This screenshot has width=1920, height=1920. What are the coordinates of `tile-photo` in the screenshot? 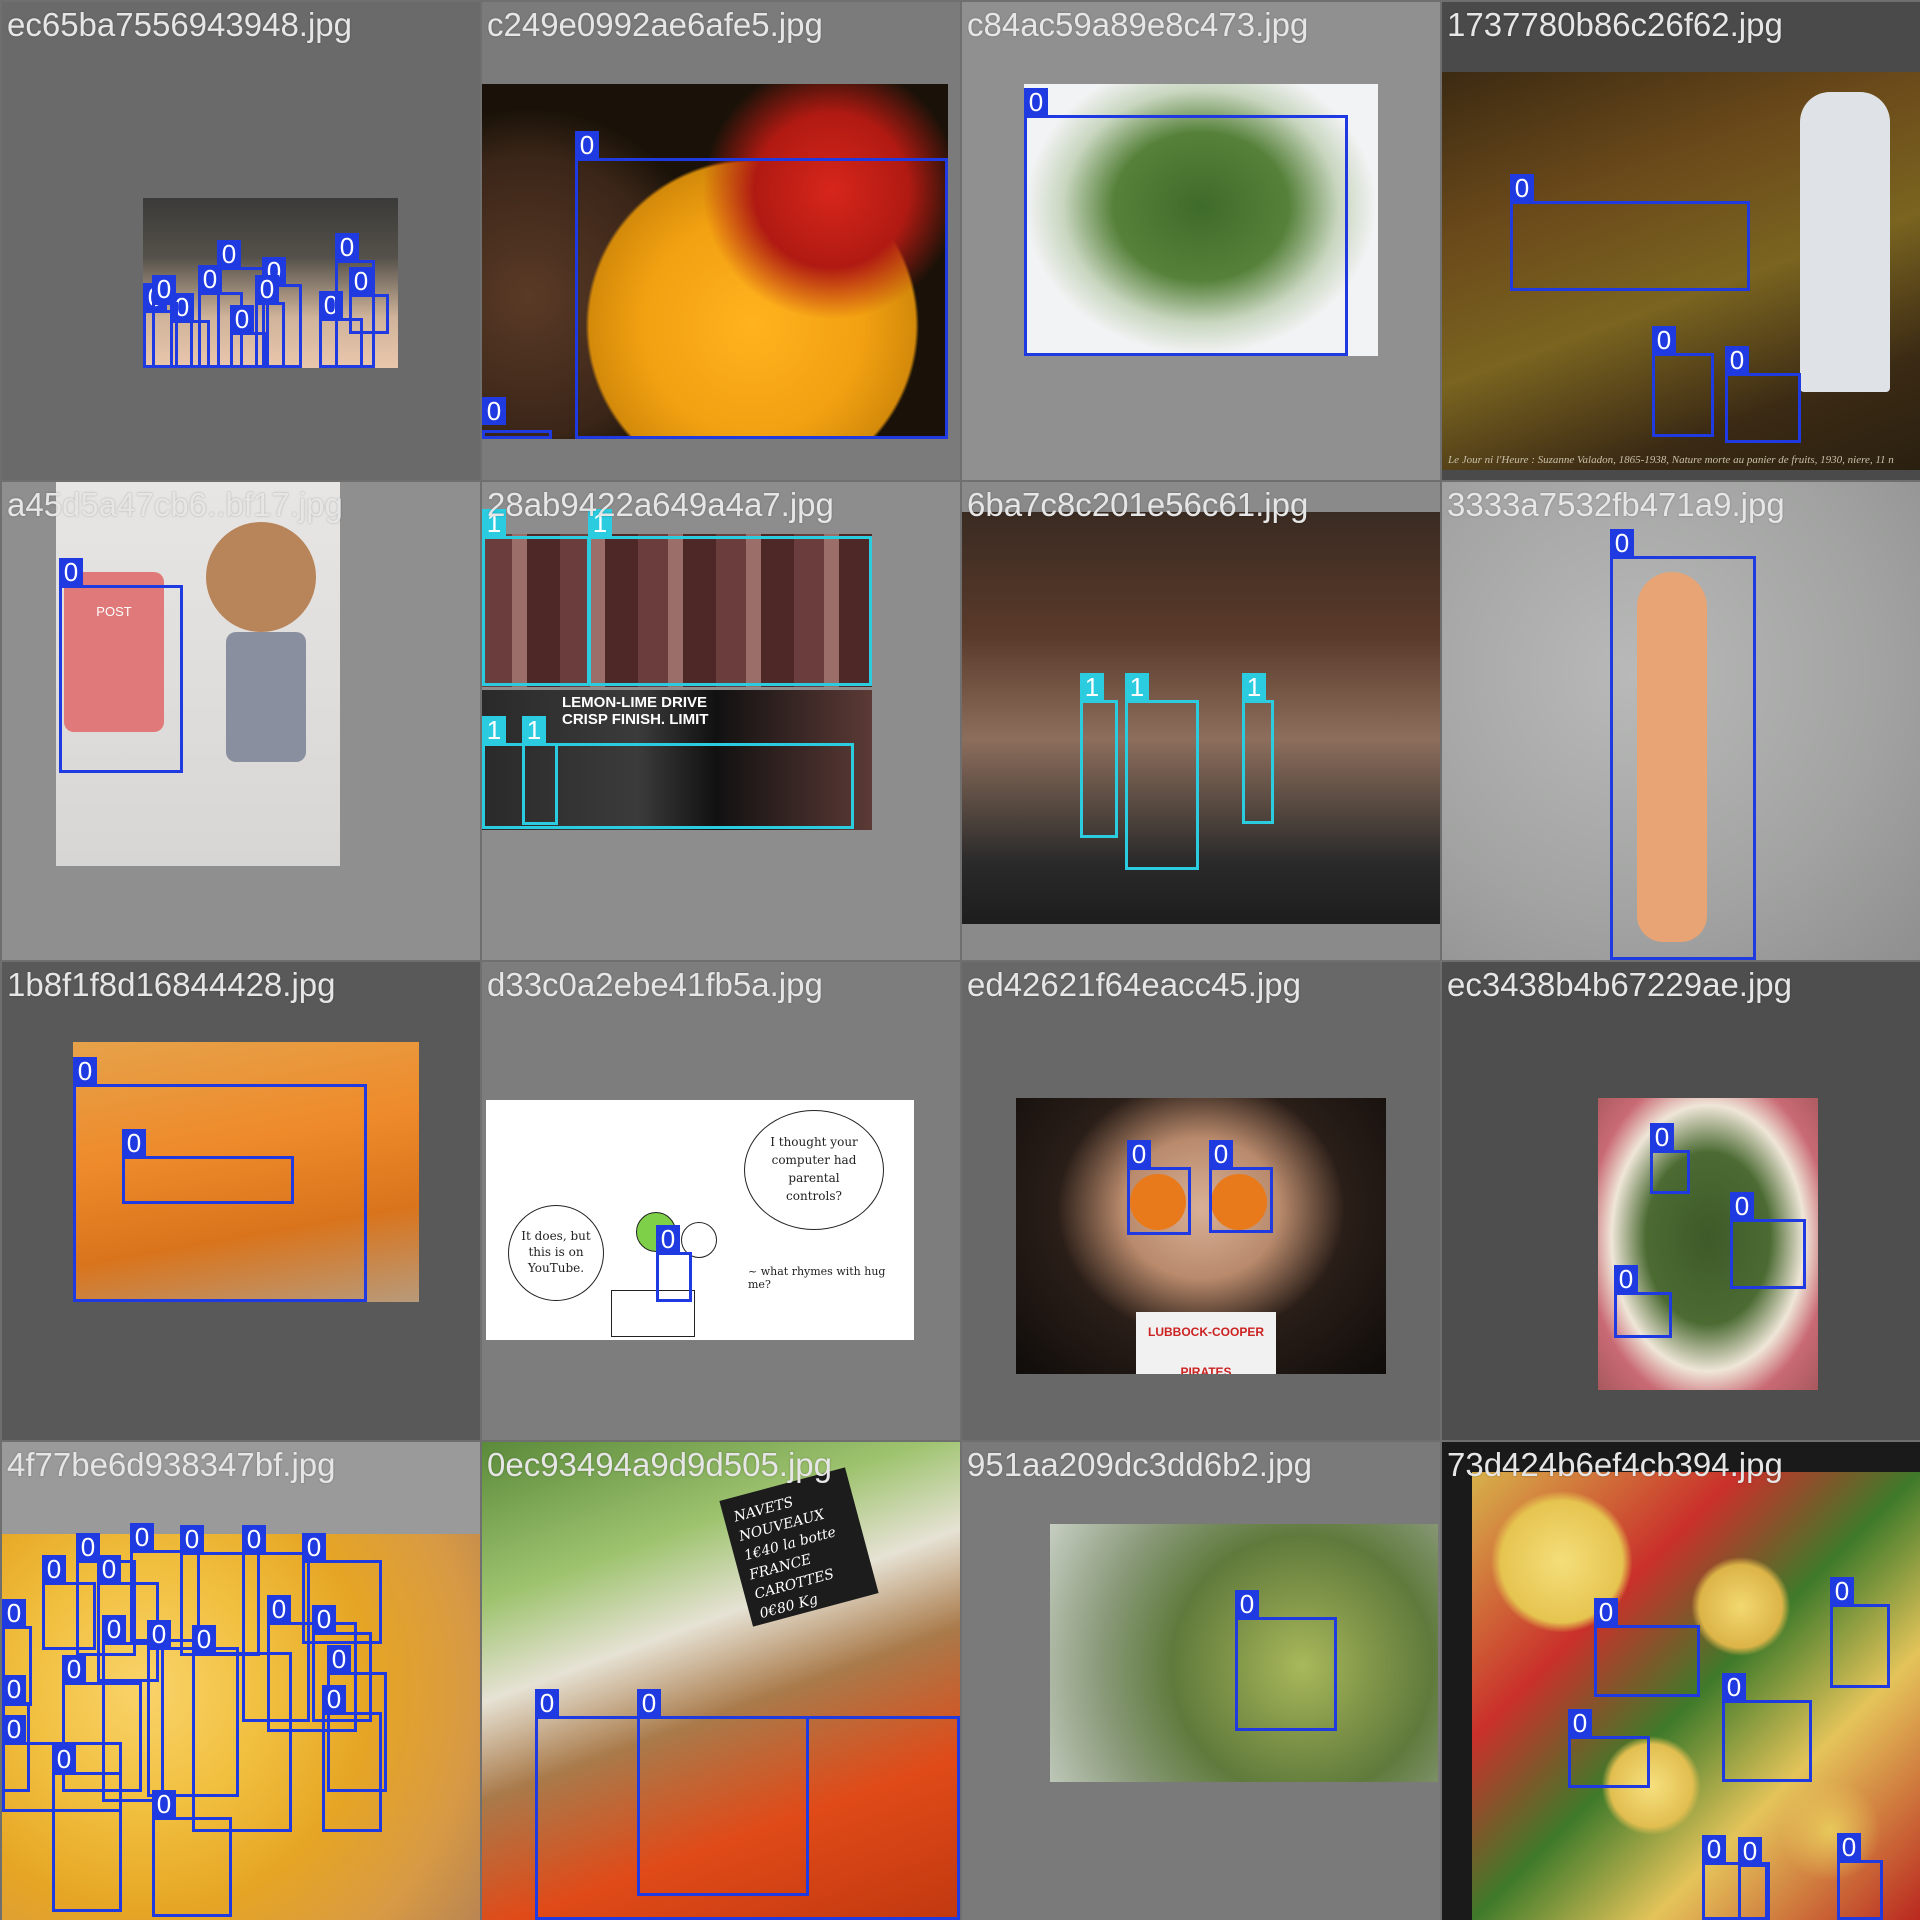 It's located at (1201, 718).